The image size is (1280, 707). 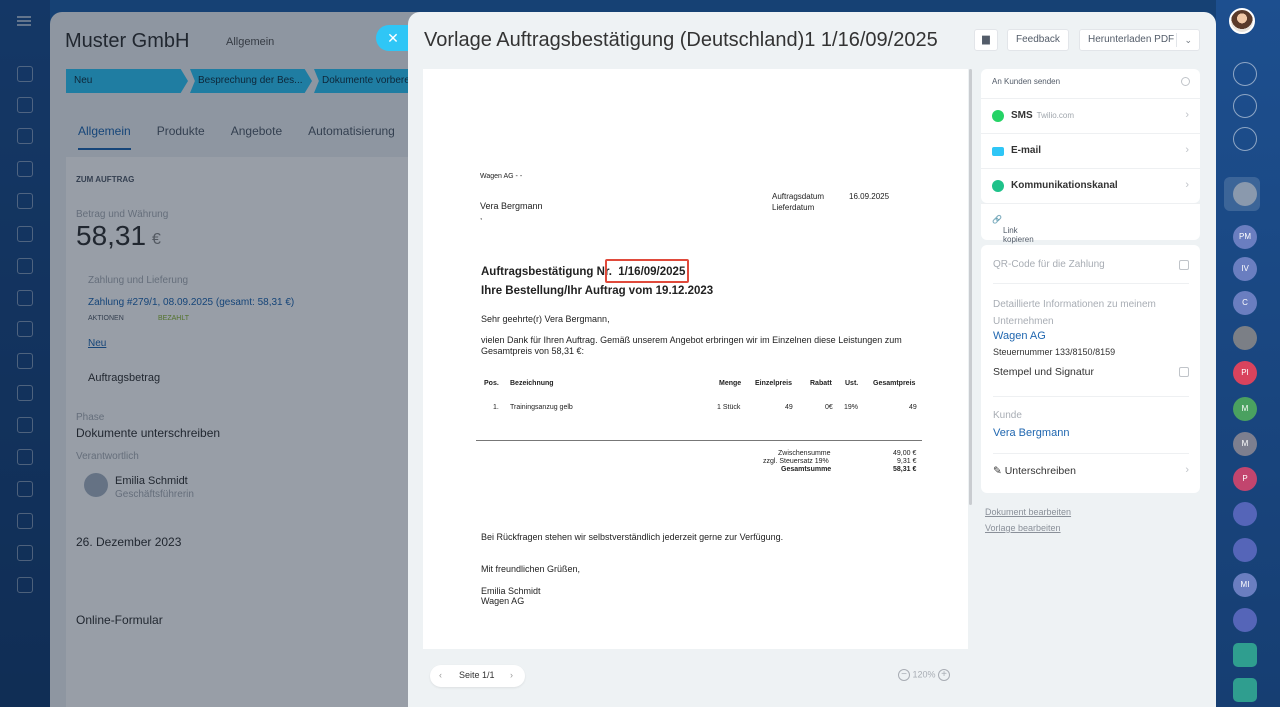 I want to click on qr-code-checkbox, so click(x=1184, y=265).